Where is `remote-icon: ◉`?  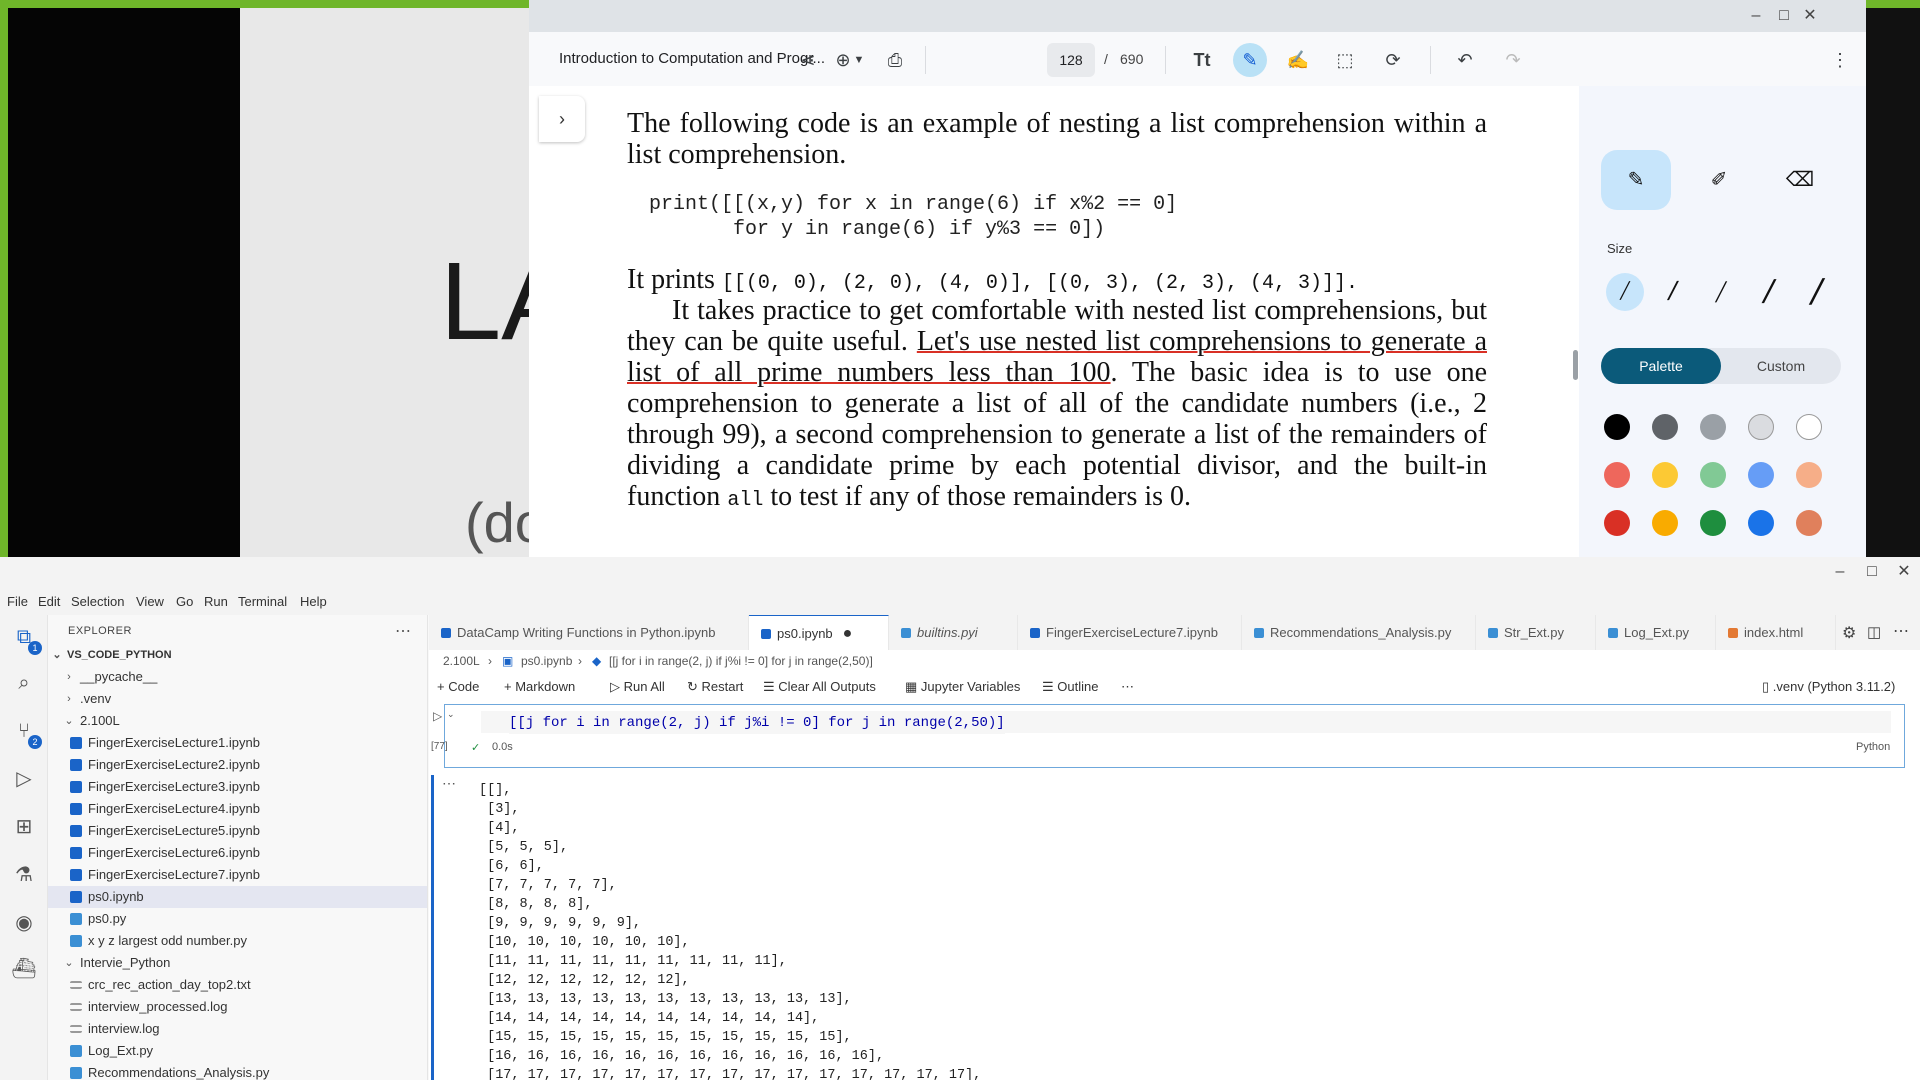 remote-icon: ◉ is located at coordinates (24, 923).